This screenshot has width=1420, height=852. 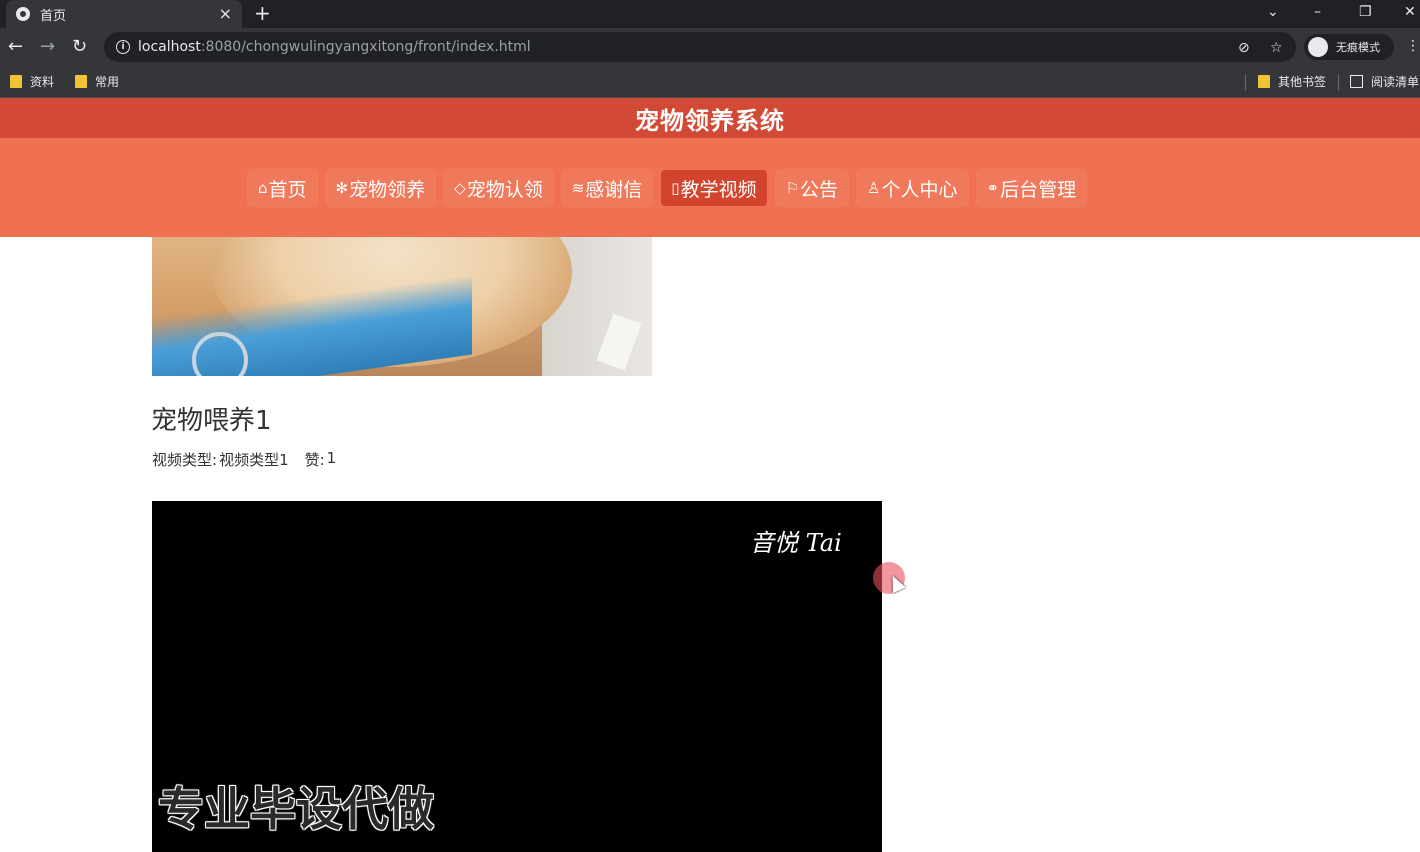 I want to click on video-watermark: 音悦 Tai, so click(x=796, y=543).